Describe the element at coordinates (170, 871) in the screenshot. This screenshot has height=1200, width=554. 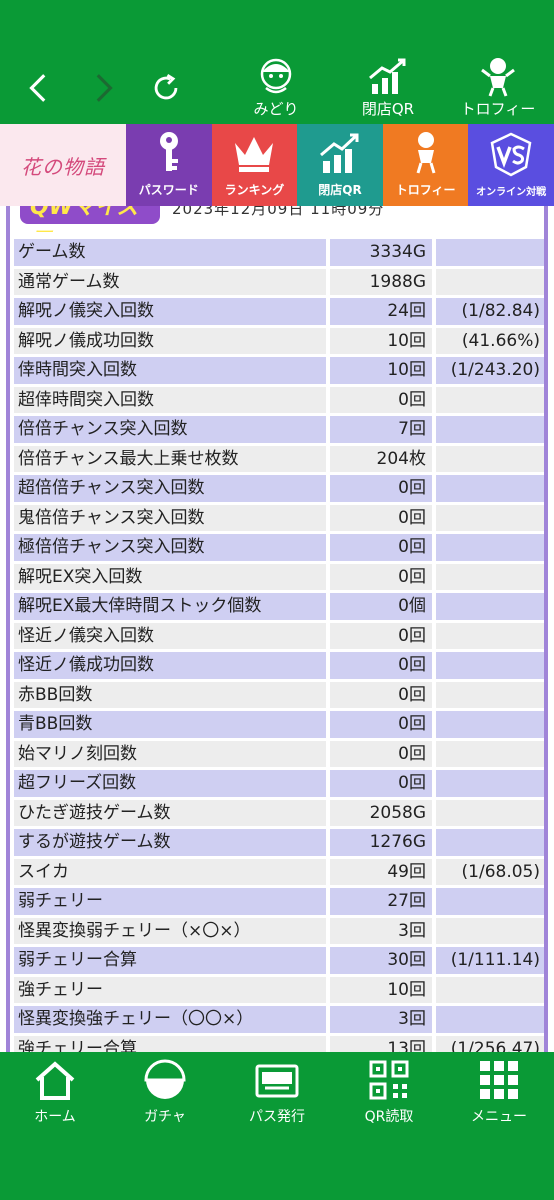
I see `stat-name: スイカ` at that location.